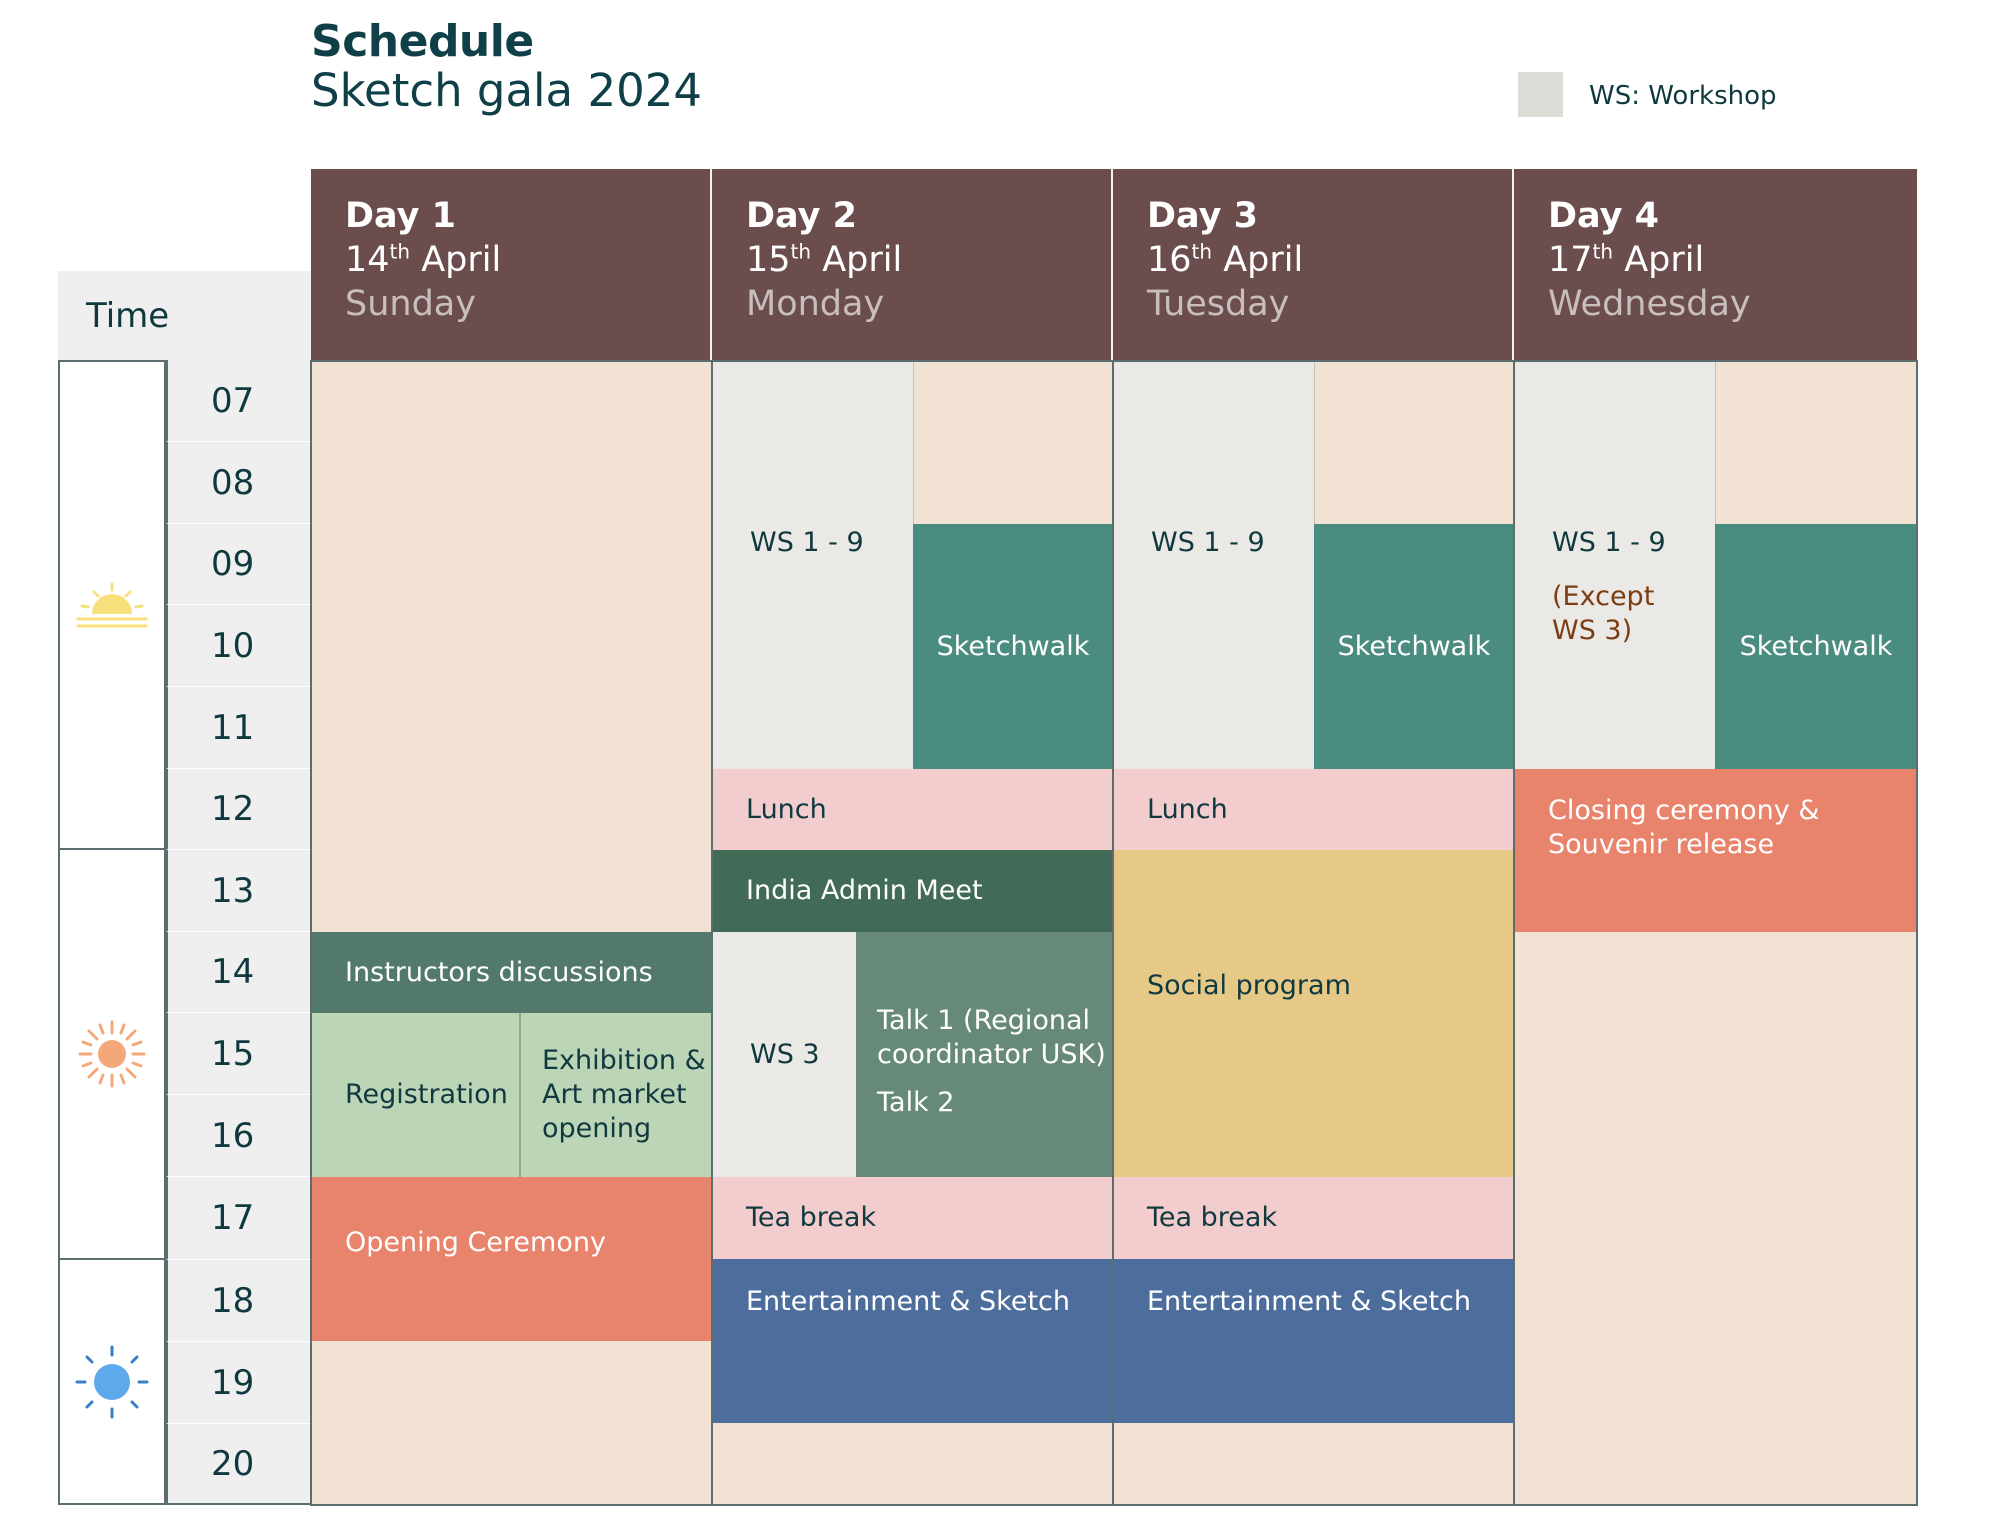  Describe the element at coordinates (239, 1136) in the screenshot. I see `hour-cell: 16` at that location.